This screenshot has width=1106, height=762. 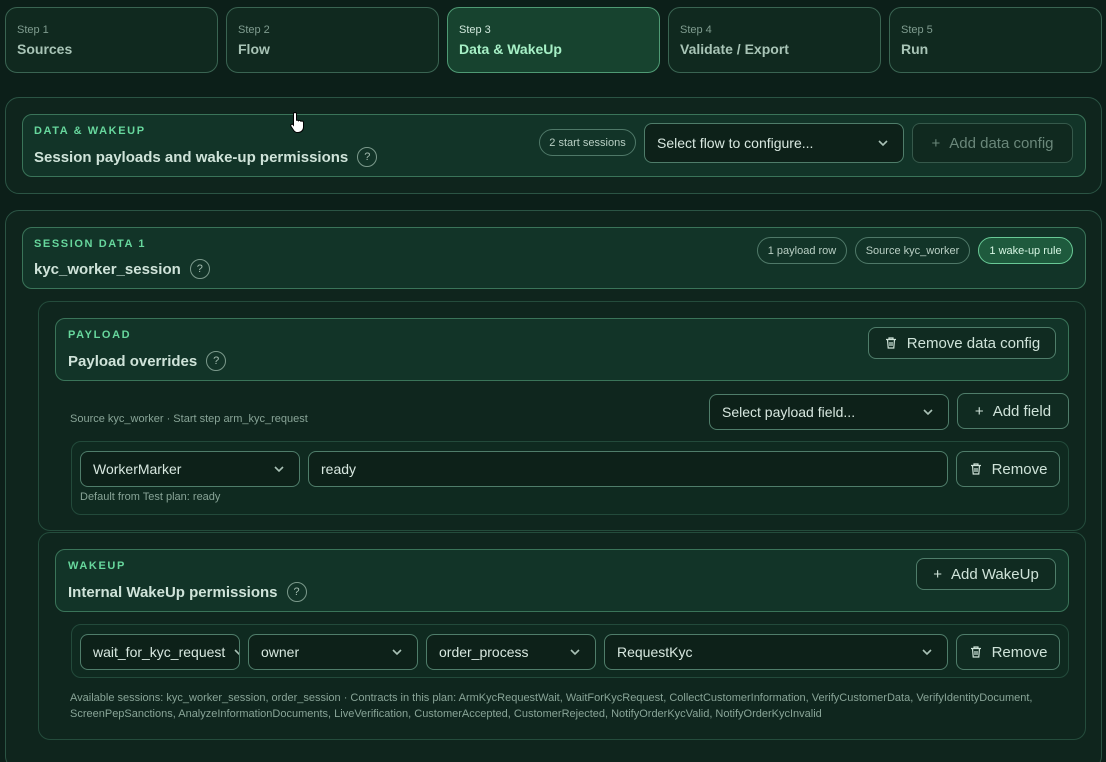 I want to click on remove-payload-row-button: Remove, so click(x=1008, y=469).